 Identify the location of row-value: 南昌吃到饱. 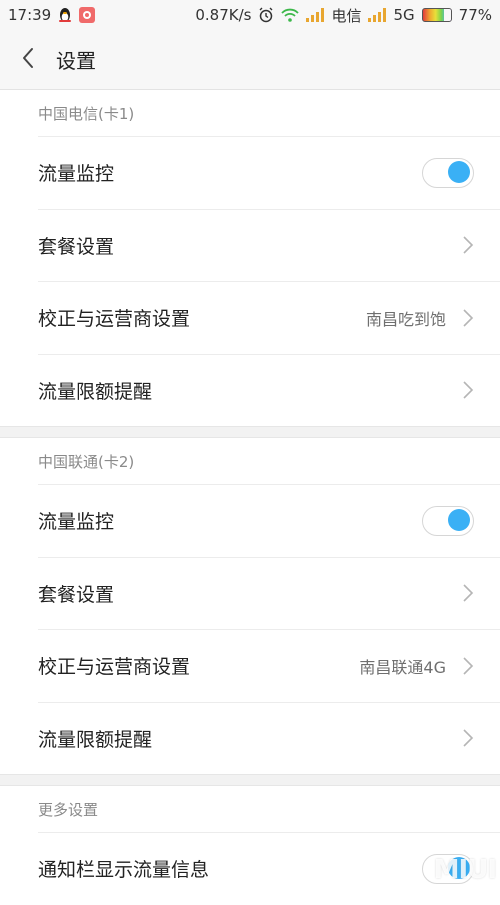
(405, 319).